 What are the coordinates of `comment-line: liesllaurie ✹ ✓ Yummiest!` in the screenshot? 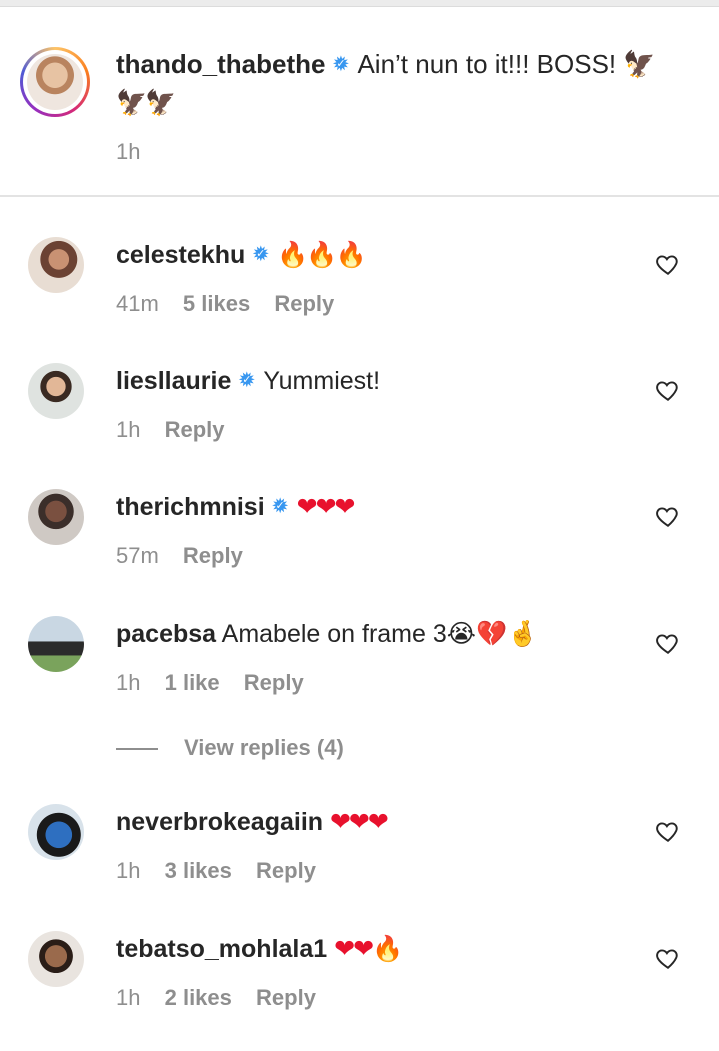 It's located at (248, 381).